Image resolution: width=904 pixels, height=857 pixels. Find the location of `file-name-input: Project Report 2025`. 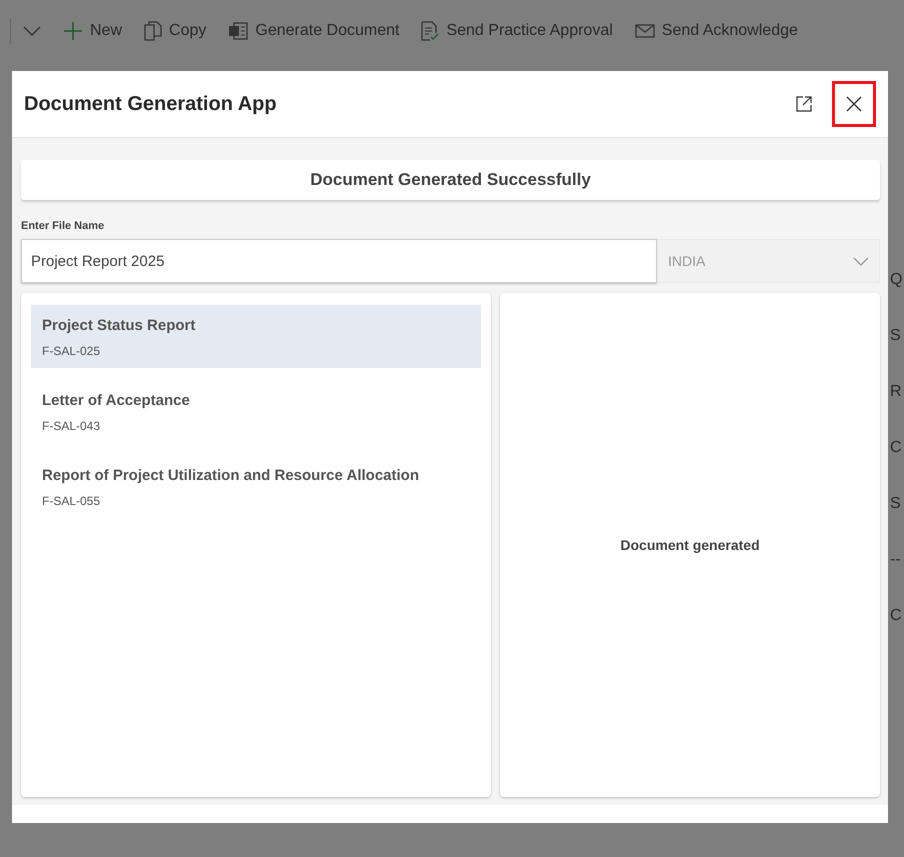

file-name-input: Project Report 2025 is located at coordinates (339, 261).